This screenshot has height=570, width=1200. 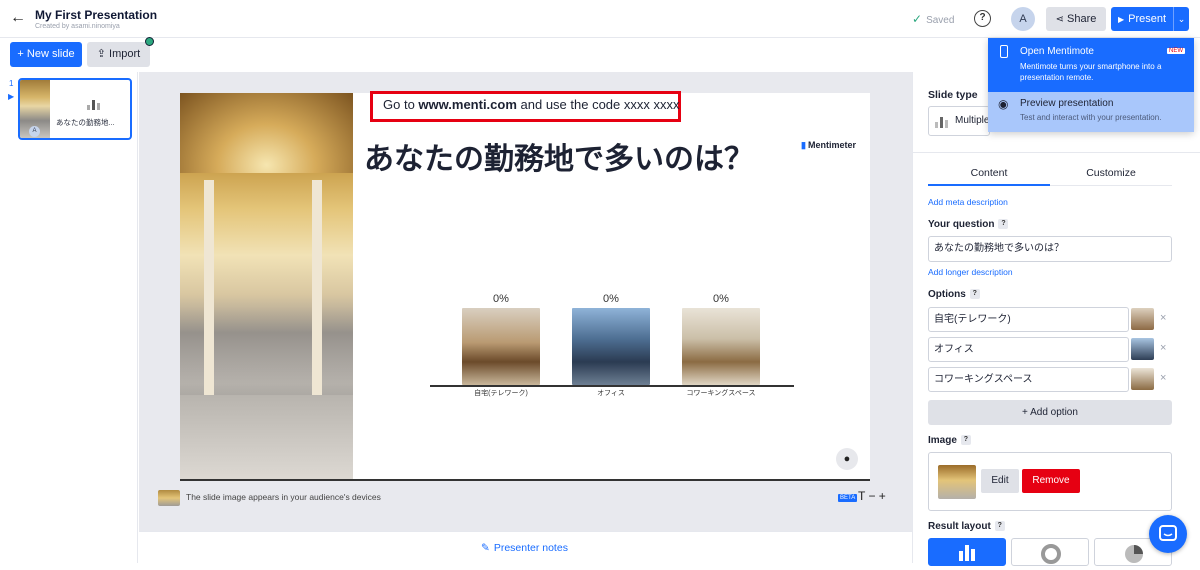 I want to click on presenter-notes-label: Presenter notes, so click(x=530, y=548).